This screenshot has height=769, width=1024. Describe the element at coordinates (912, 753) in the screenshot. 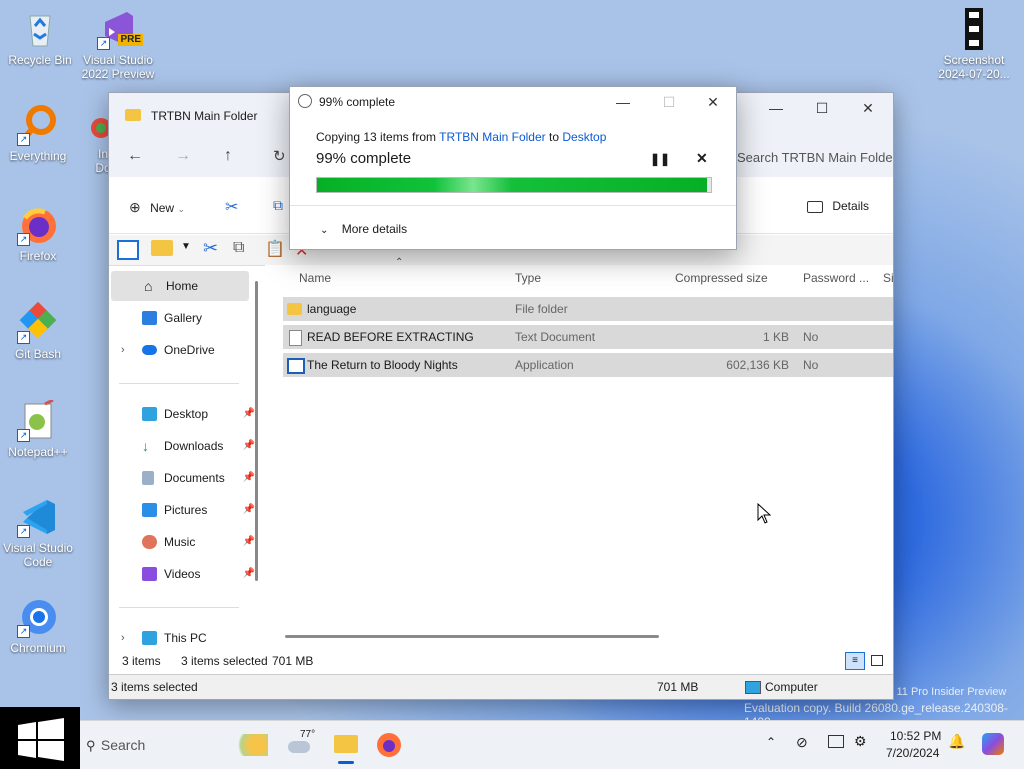

I see `taskbar-date: 7/20/2024` at that location.